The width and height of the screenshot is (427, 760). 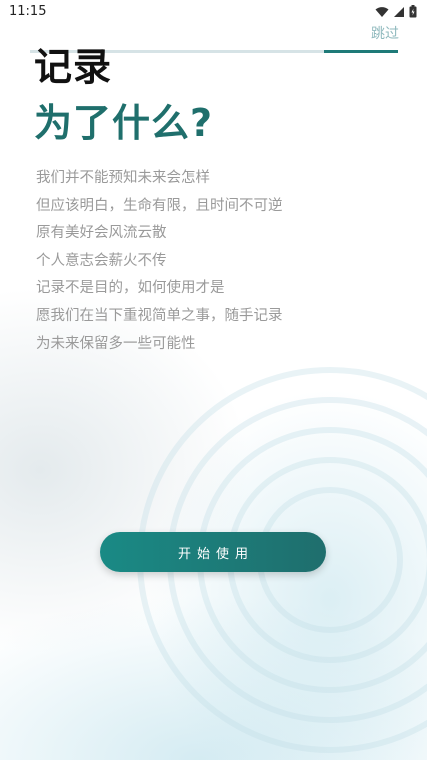 I want to click on wifi-icon, so click(x=382, y=11).